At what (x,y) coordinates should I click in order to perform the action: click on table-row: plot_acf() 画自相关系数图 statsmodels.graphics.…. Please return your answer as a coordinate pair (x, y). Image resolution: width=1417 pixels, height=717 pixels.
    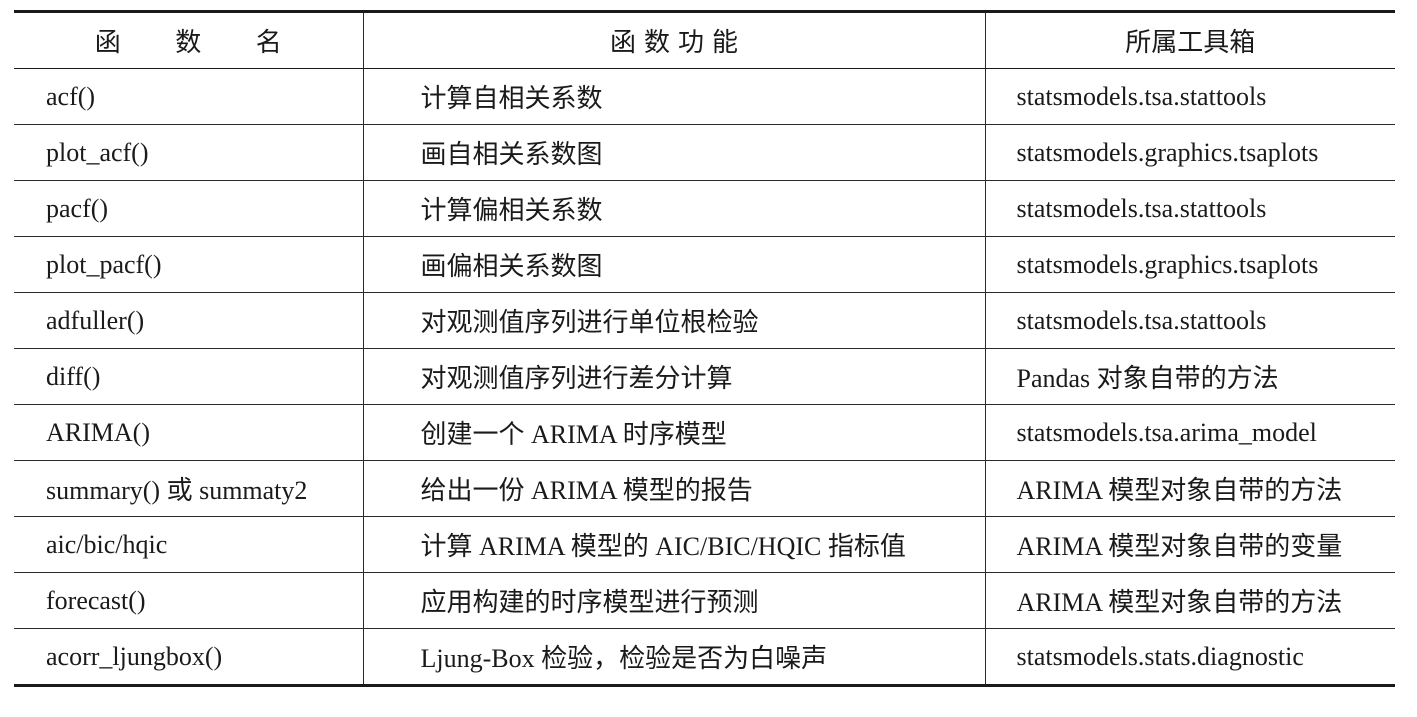
    Looking at the image, I should click on (704, 152).